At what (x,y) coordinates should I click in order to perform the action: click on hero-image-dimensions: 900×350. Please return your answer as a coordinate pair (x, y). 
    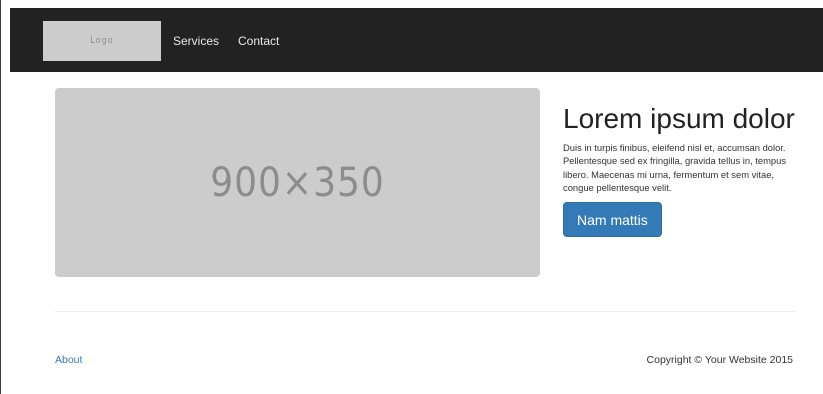
    Looking at the image, I should click on (297, 182).